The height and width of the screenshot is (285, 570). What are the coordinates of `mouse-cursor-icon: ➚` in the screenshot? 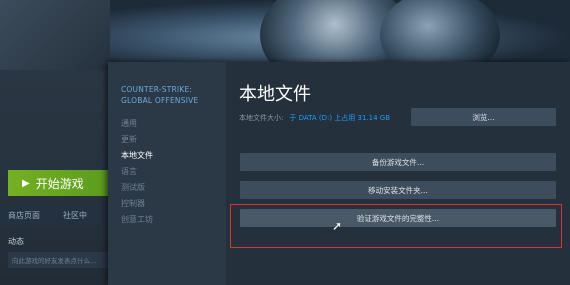 It's located at (337, 226).